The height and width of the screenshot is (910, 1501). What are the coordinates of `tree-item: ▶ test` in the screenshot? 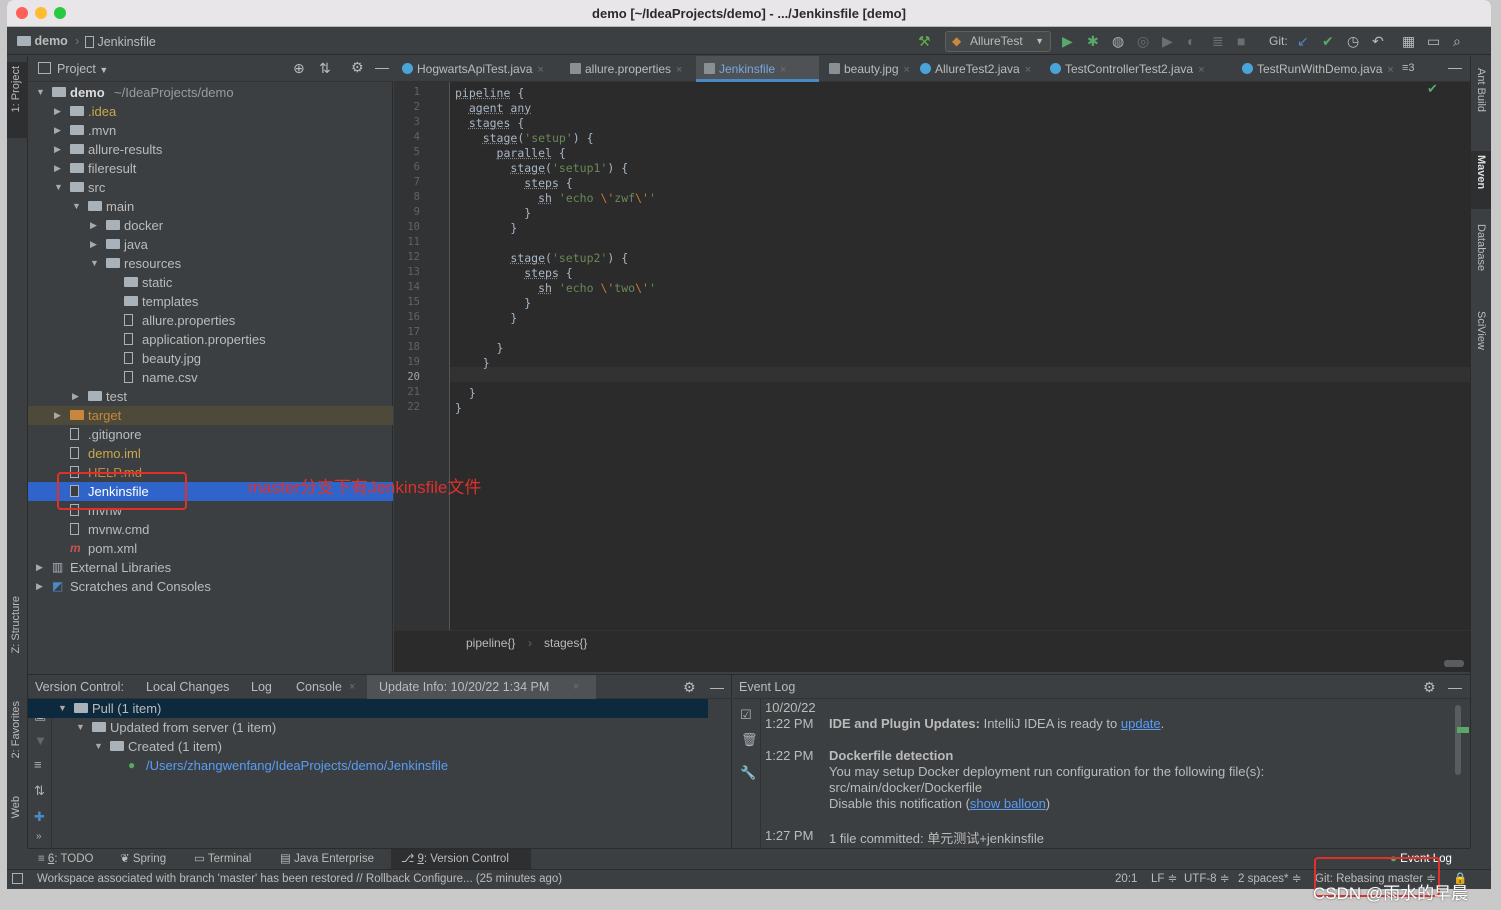 It's located at (210, 396).